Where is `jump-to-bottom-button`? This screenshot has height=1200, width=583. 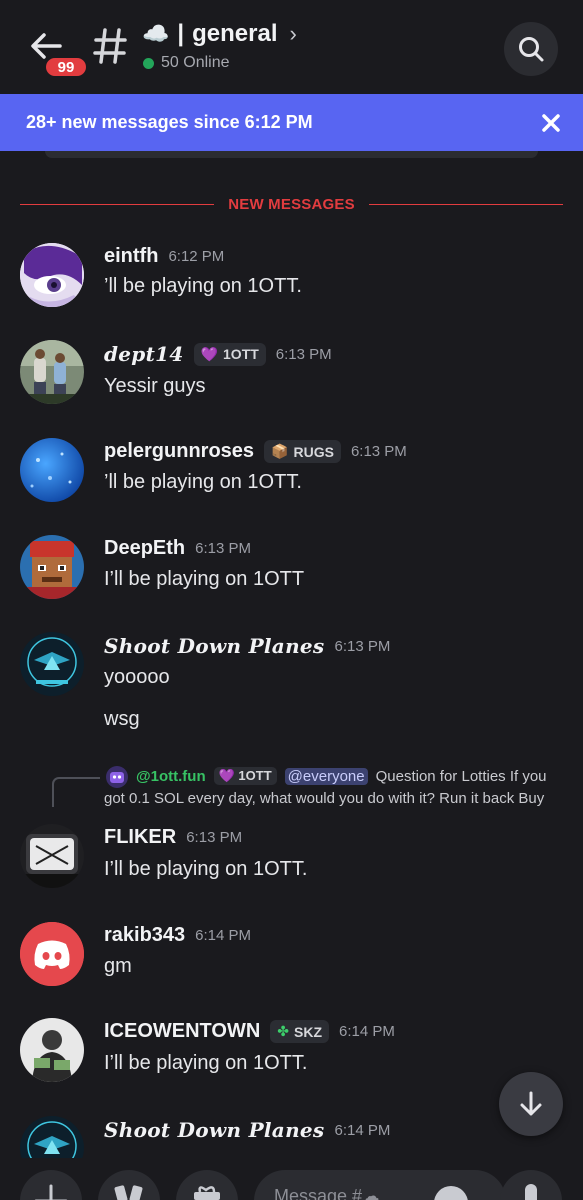
jump-to-bottom-button is located at coordinates (531, 1104).